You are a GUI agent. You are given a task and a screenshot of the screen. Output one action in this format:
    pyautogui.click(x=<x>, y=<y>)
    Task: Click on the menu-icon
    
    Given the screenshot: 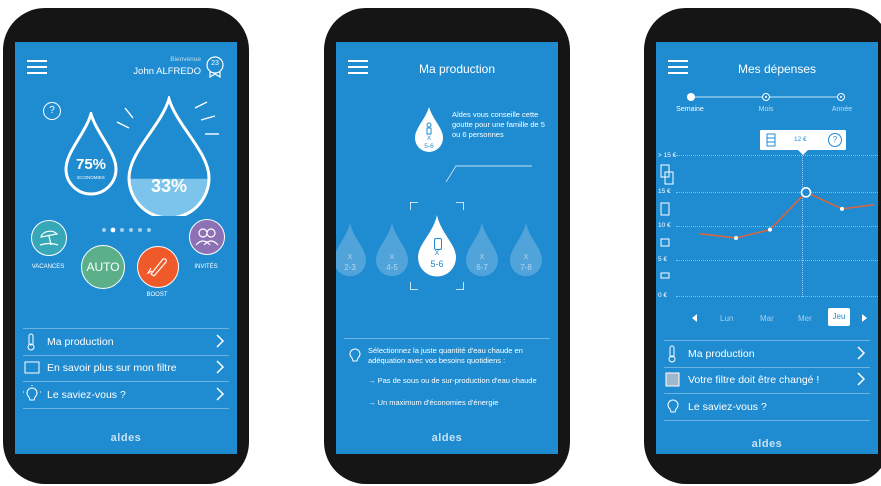 What is the action you would take?
    pyautogui.click(x=37, y=67)
    